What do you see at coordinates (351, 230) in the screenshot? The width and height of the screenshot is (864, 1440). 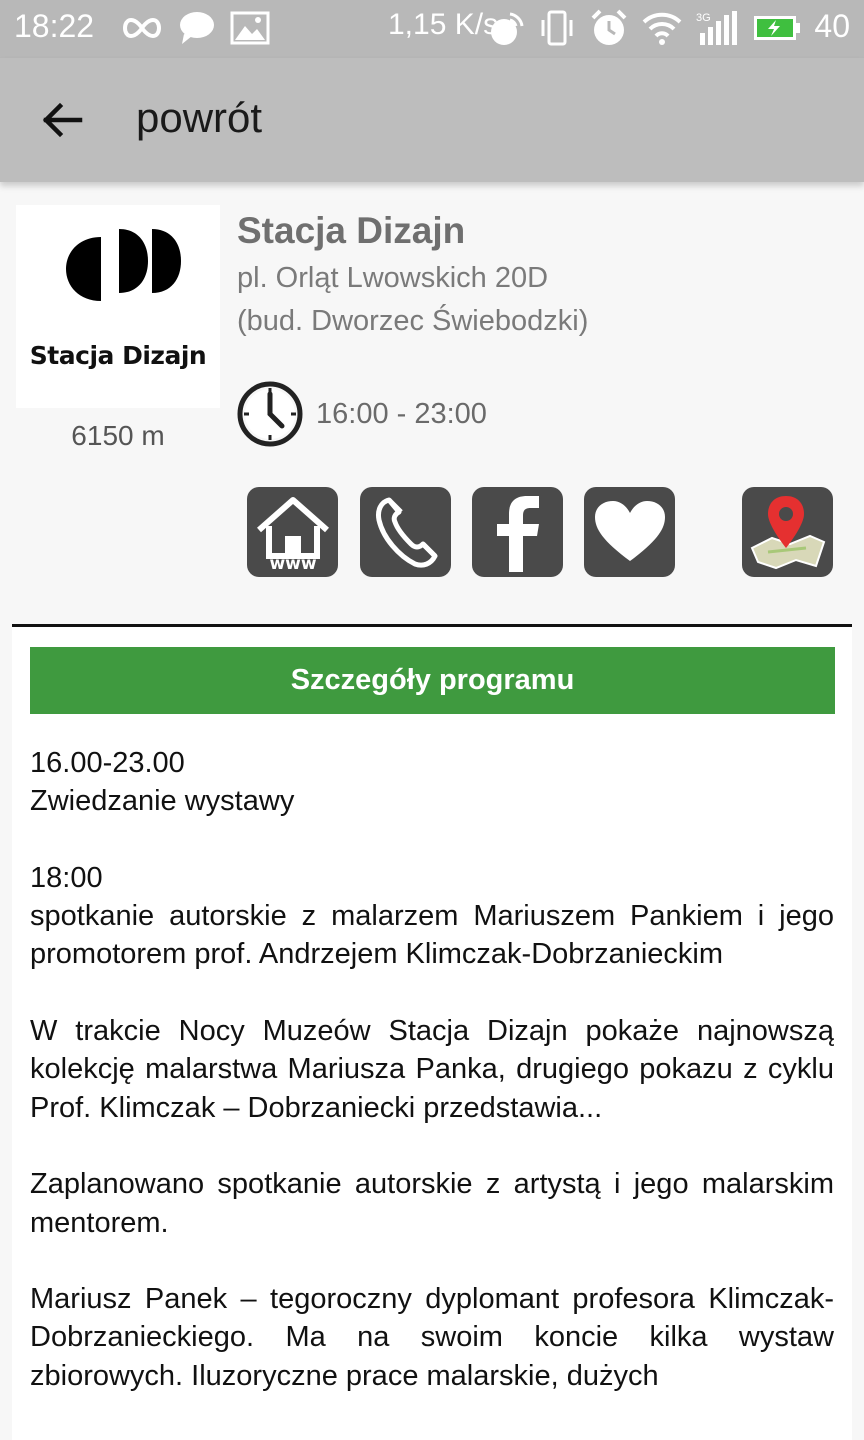 I see `venue-name: Stacja Dizajn` at bounding box center [351, 230].